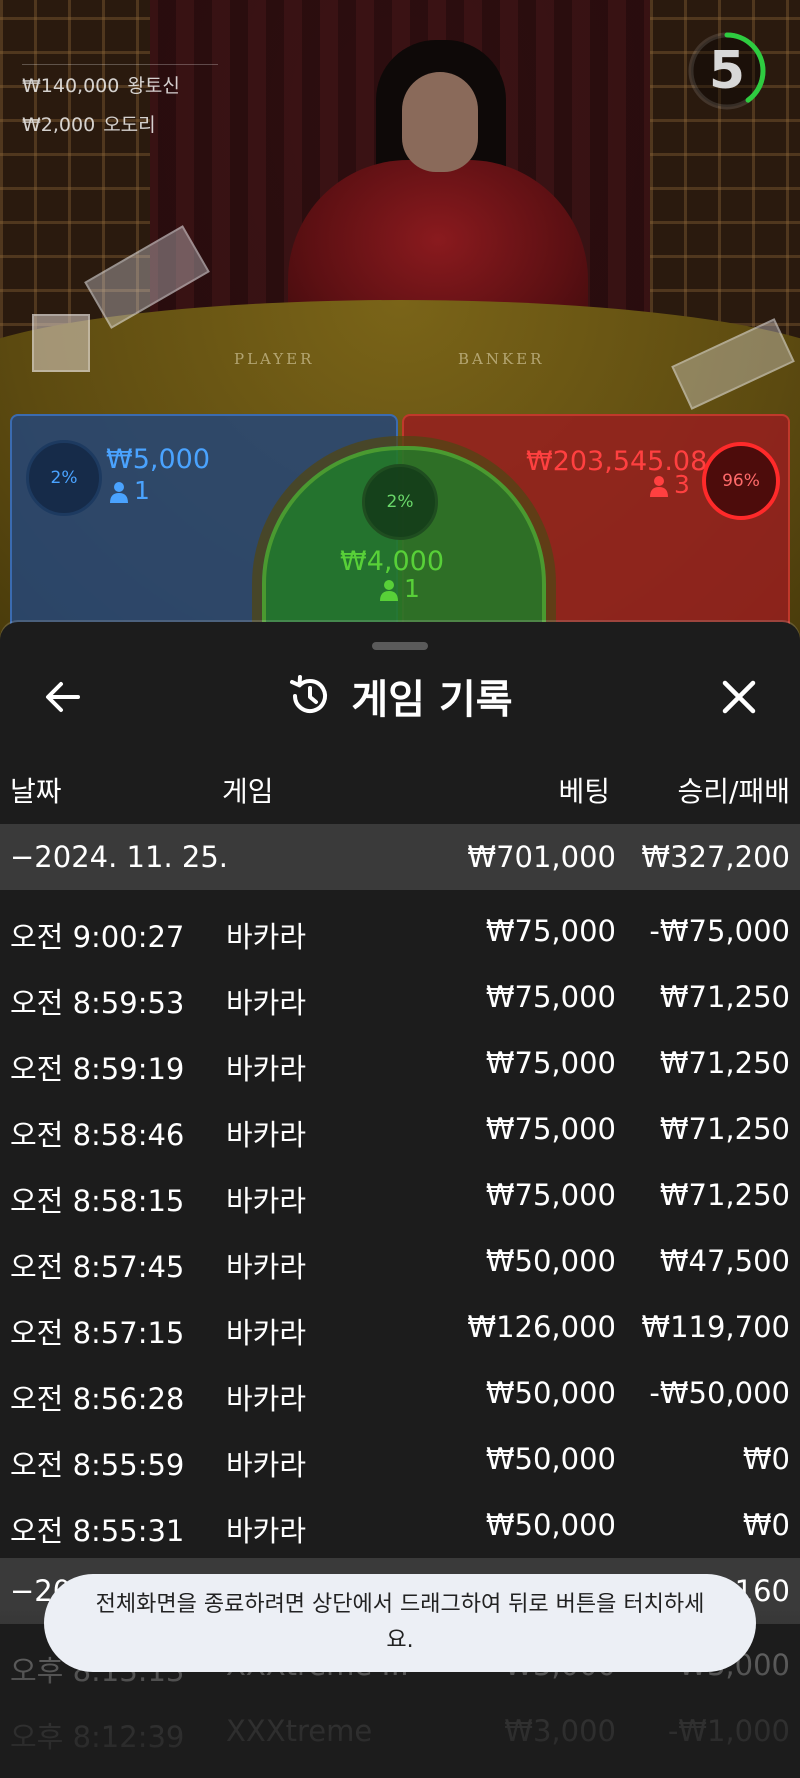 The width and height of the screenshot is (800, 1778). What do you see at coordinates (400, 1327) in the screenshot?
I see `history-row: 오전 8:57:15 바카라 ₩126,000 ₩119,700` at bounding box center [400, 1327].